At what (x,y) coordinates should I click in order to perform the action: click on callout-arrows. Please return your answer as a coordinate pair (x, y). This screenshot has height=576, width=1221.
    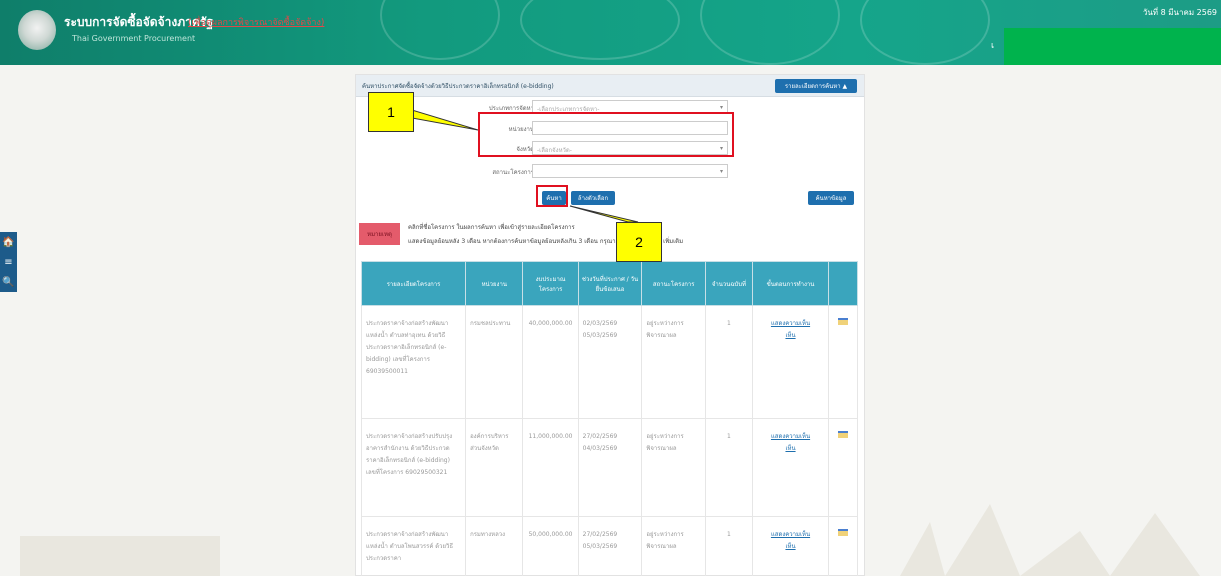
    Looking at the image, I should click on (525, 166).